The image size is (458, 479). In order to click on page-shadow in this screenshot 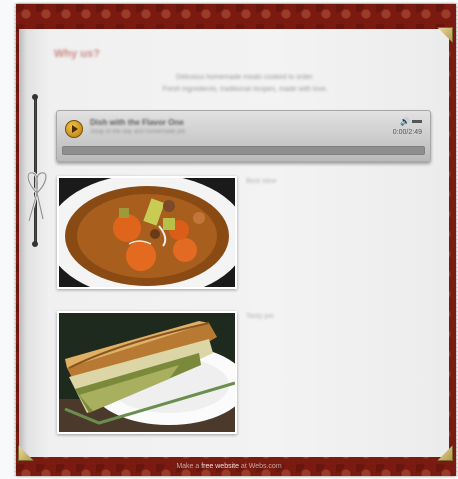, I will do `click(23, 243)`.